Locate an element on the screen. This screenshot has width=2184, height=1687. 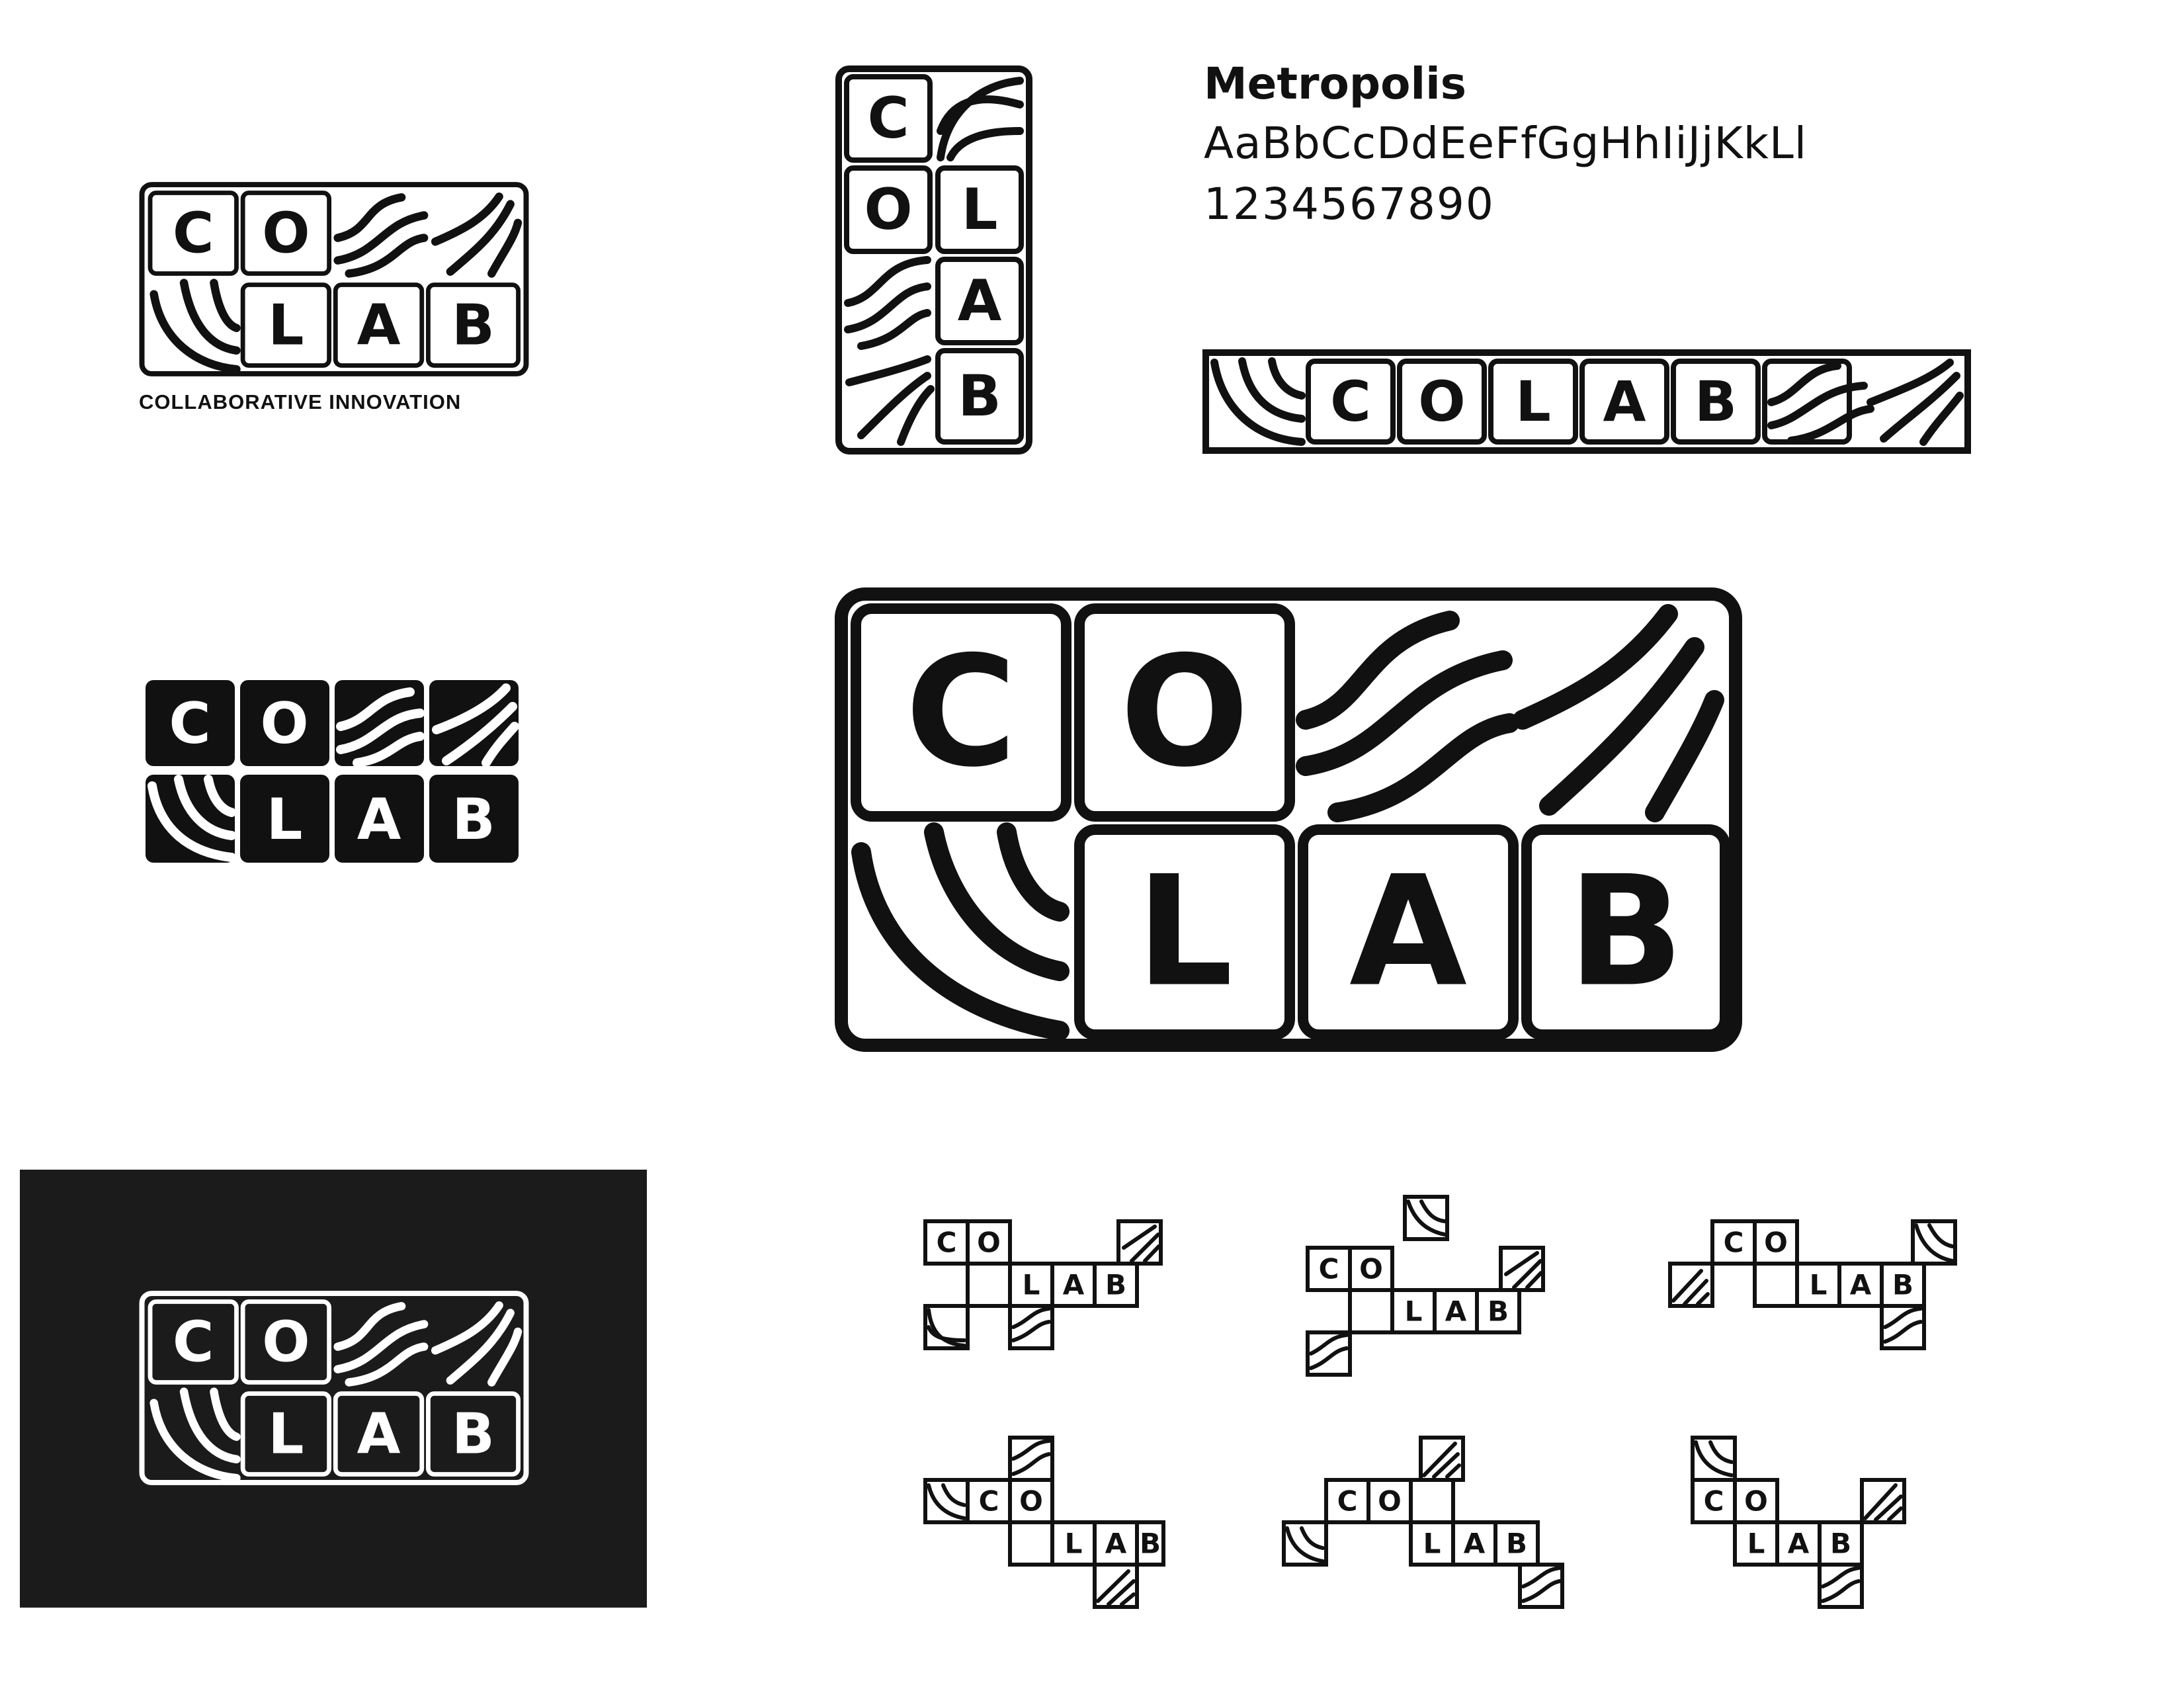
wave-lines-icon is located at coordinates (381, 1345).